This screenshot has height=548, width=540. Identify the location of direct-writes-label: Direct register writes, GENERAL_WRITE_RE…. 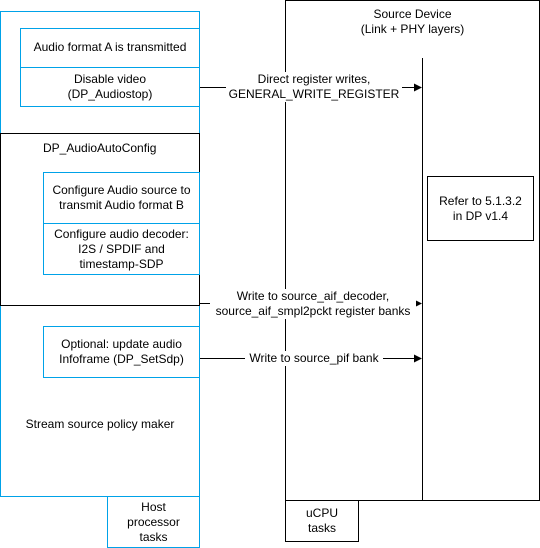
(314, 87).